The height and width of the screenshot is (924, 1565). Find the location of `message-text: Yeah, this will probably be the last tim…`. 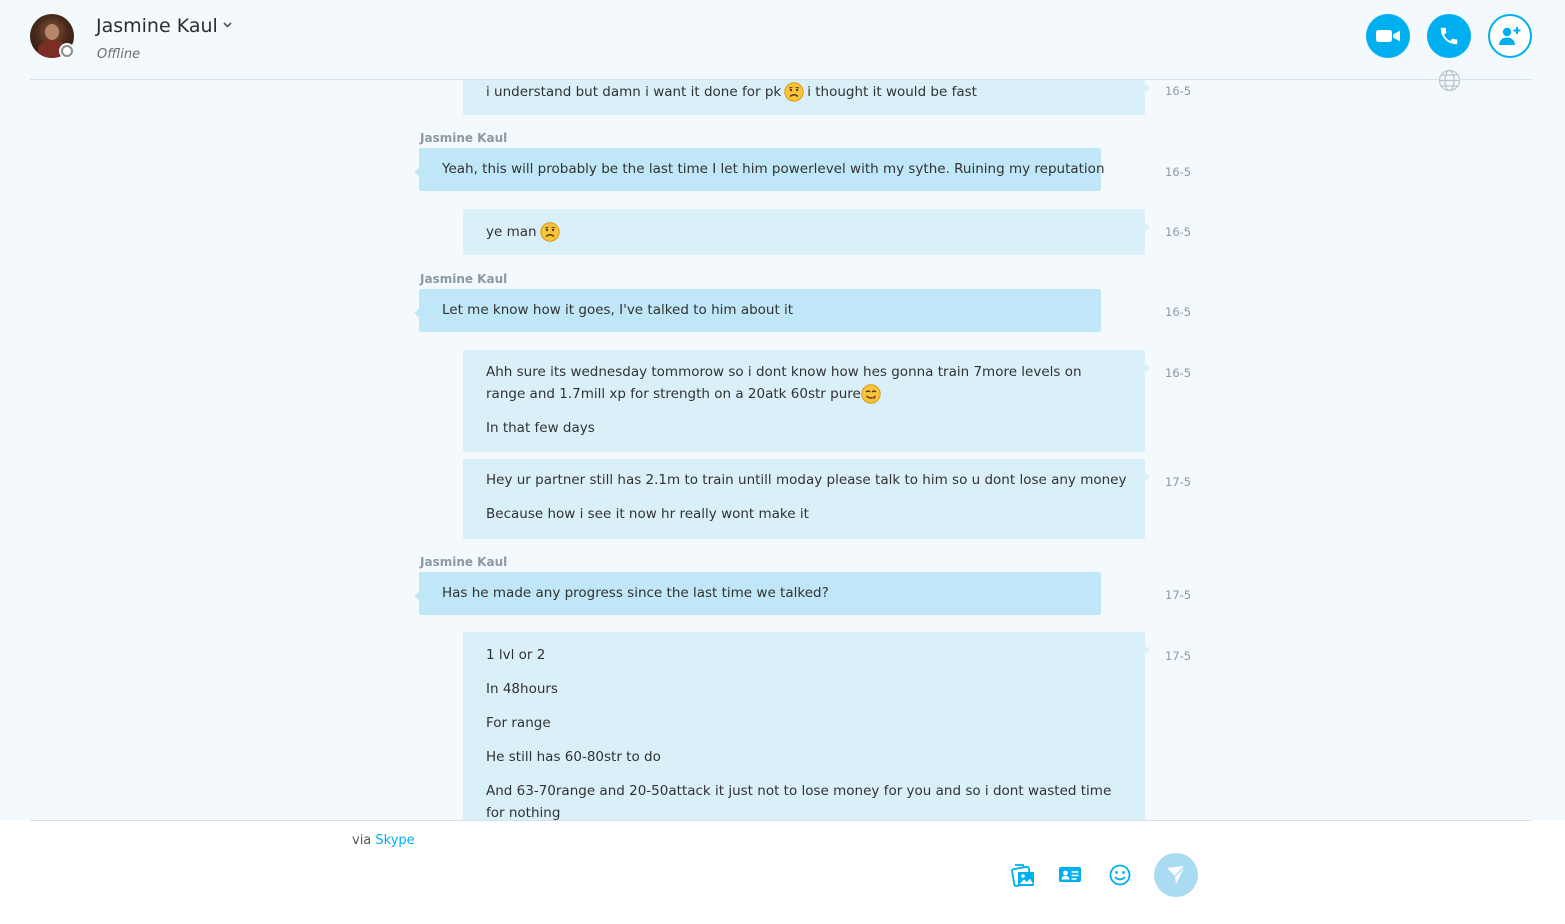

message-text: Yeah, this will probably be the last tim… is located at coordinates (773, 169).